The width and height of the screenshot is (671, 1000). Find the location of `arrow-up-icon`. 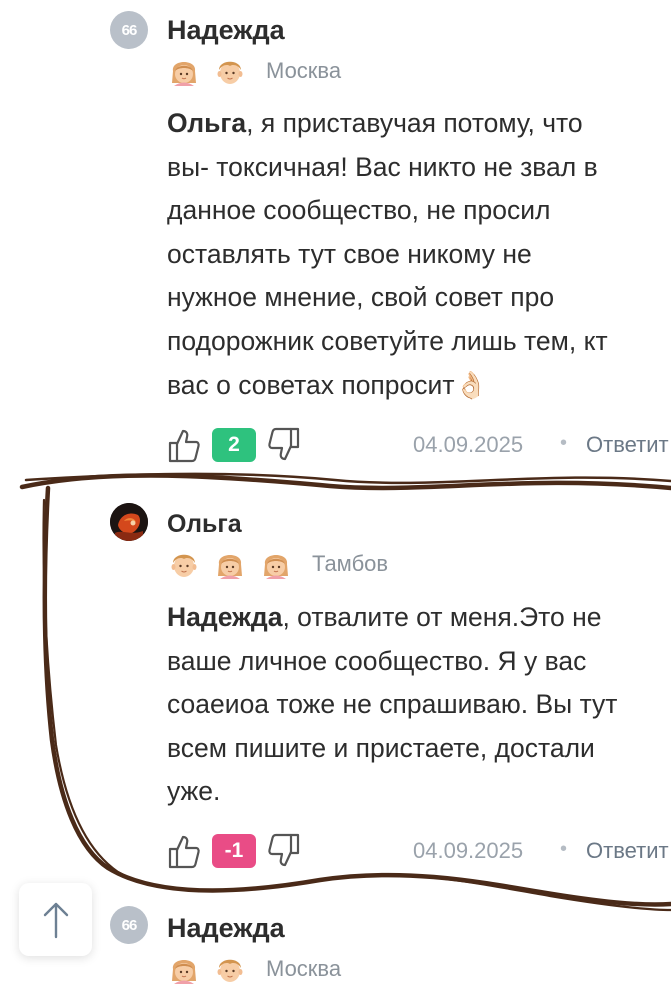

arrow-up-icon is located at coordinates (55, 920).